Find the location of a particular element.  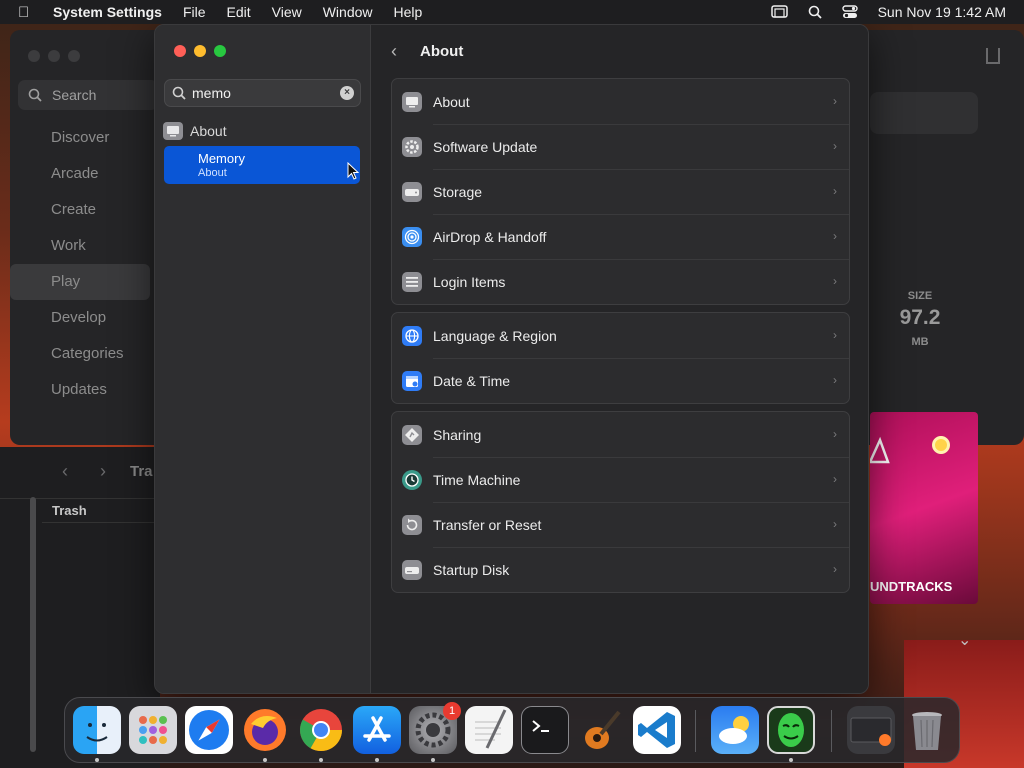

store-nav-develop: Develop is located at coordinates (80, 318).